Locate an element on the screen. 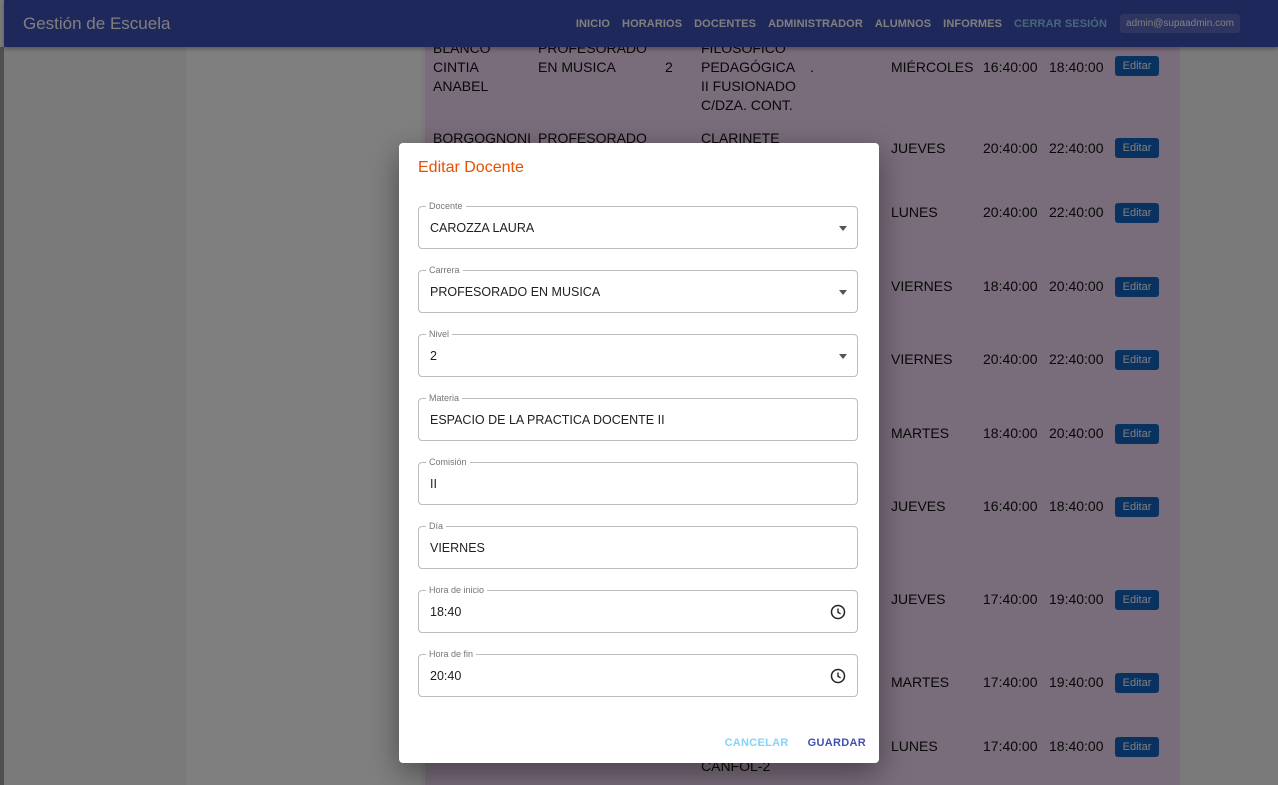 The width and height of the screenshot is (1278, 785). hora-fin-field: Hora de fin 20:40 is located at coordinates (638, 672).